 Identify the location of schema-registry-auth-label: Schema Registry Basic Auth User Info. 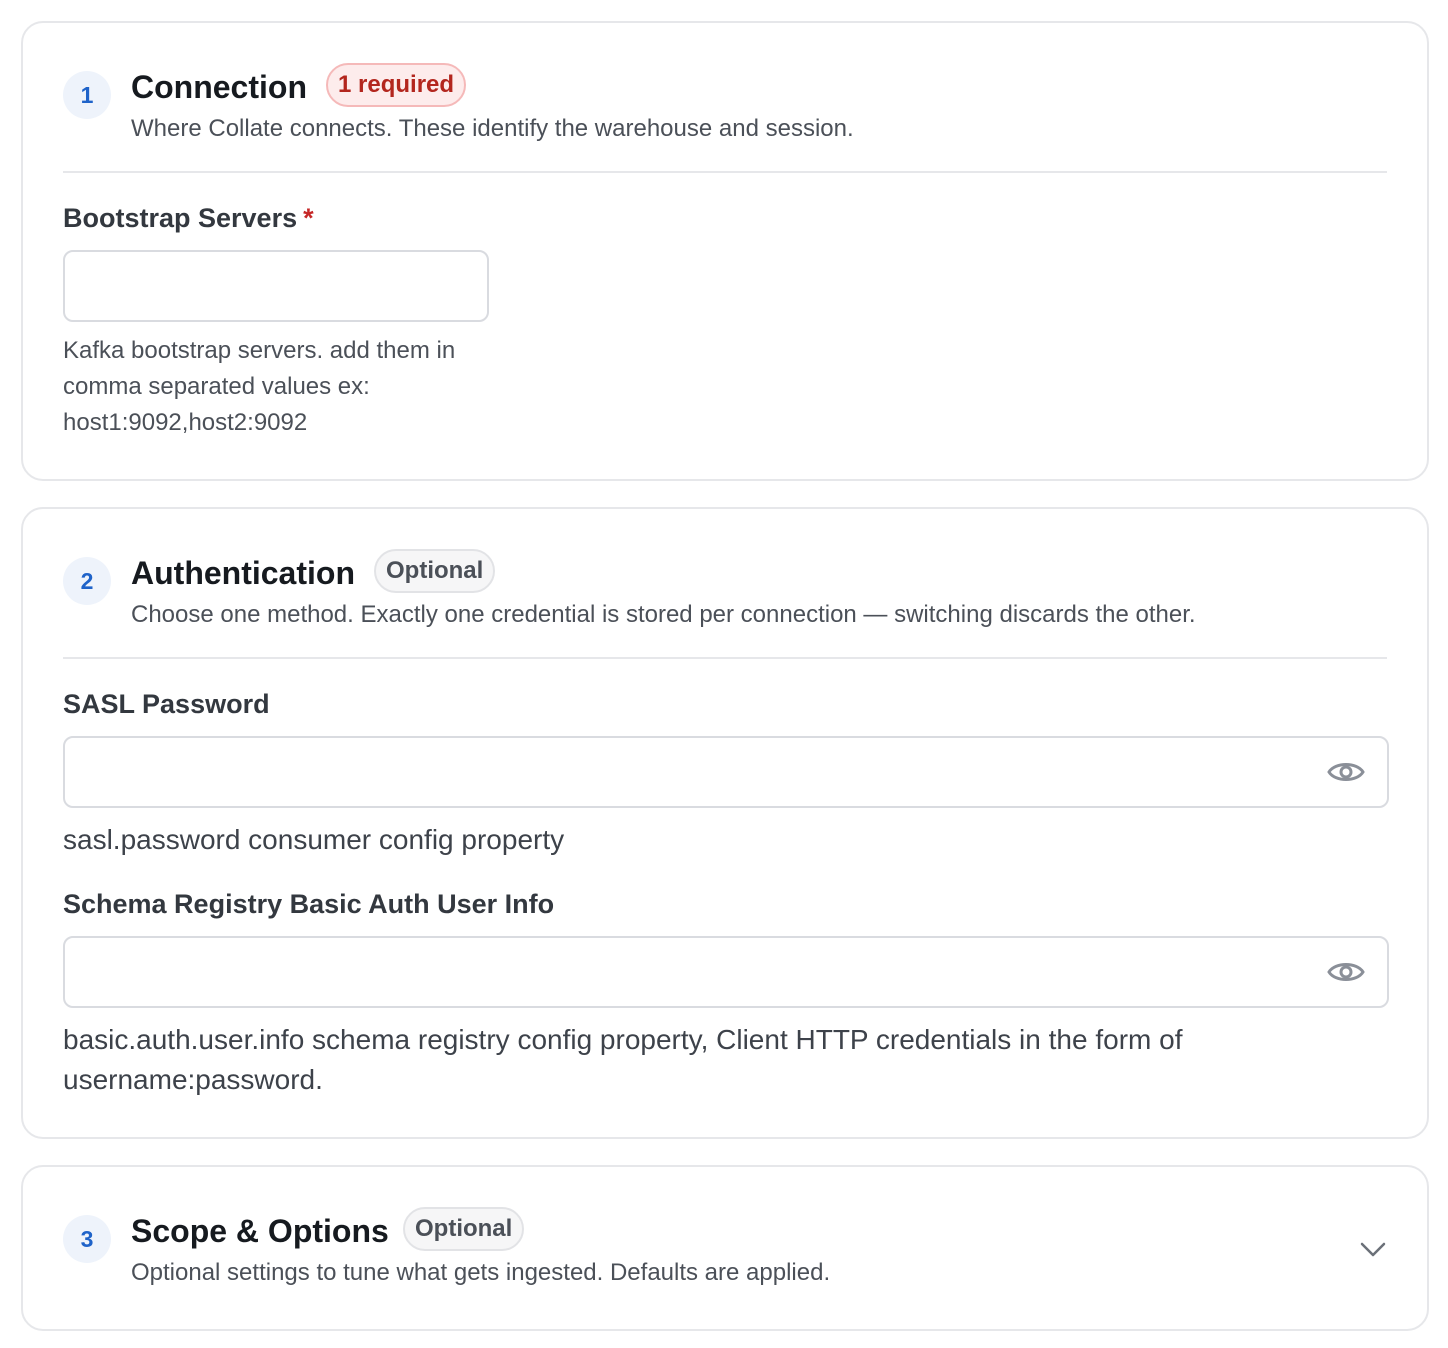
(309, 904).